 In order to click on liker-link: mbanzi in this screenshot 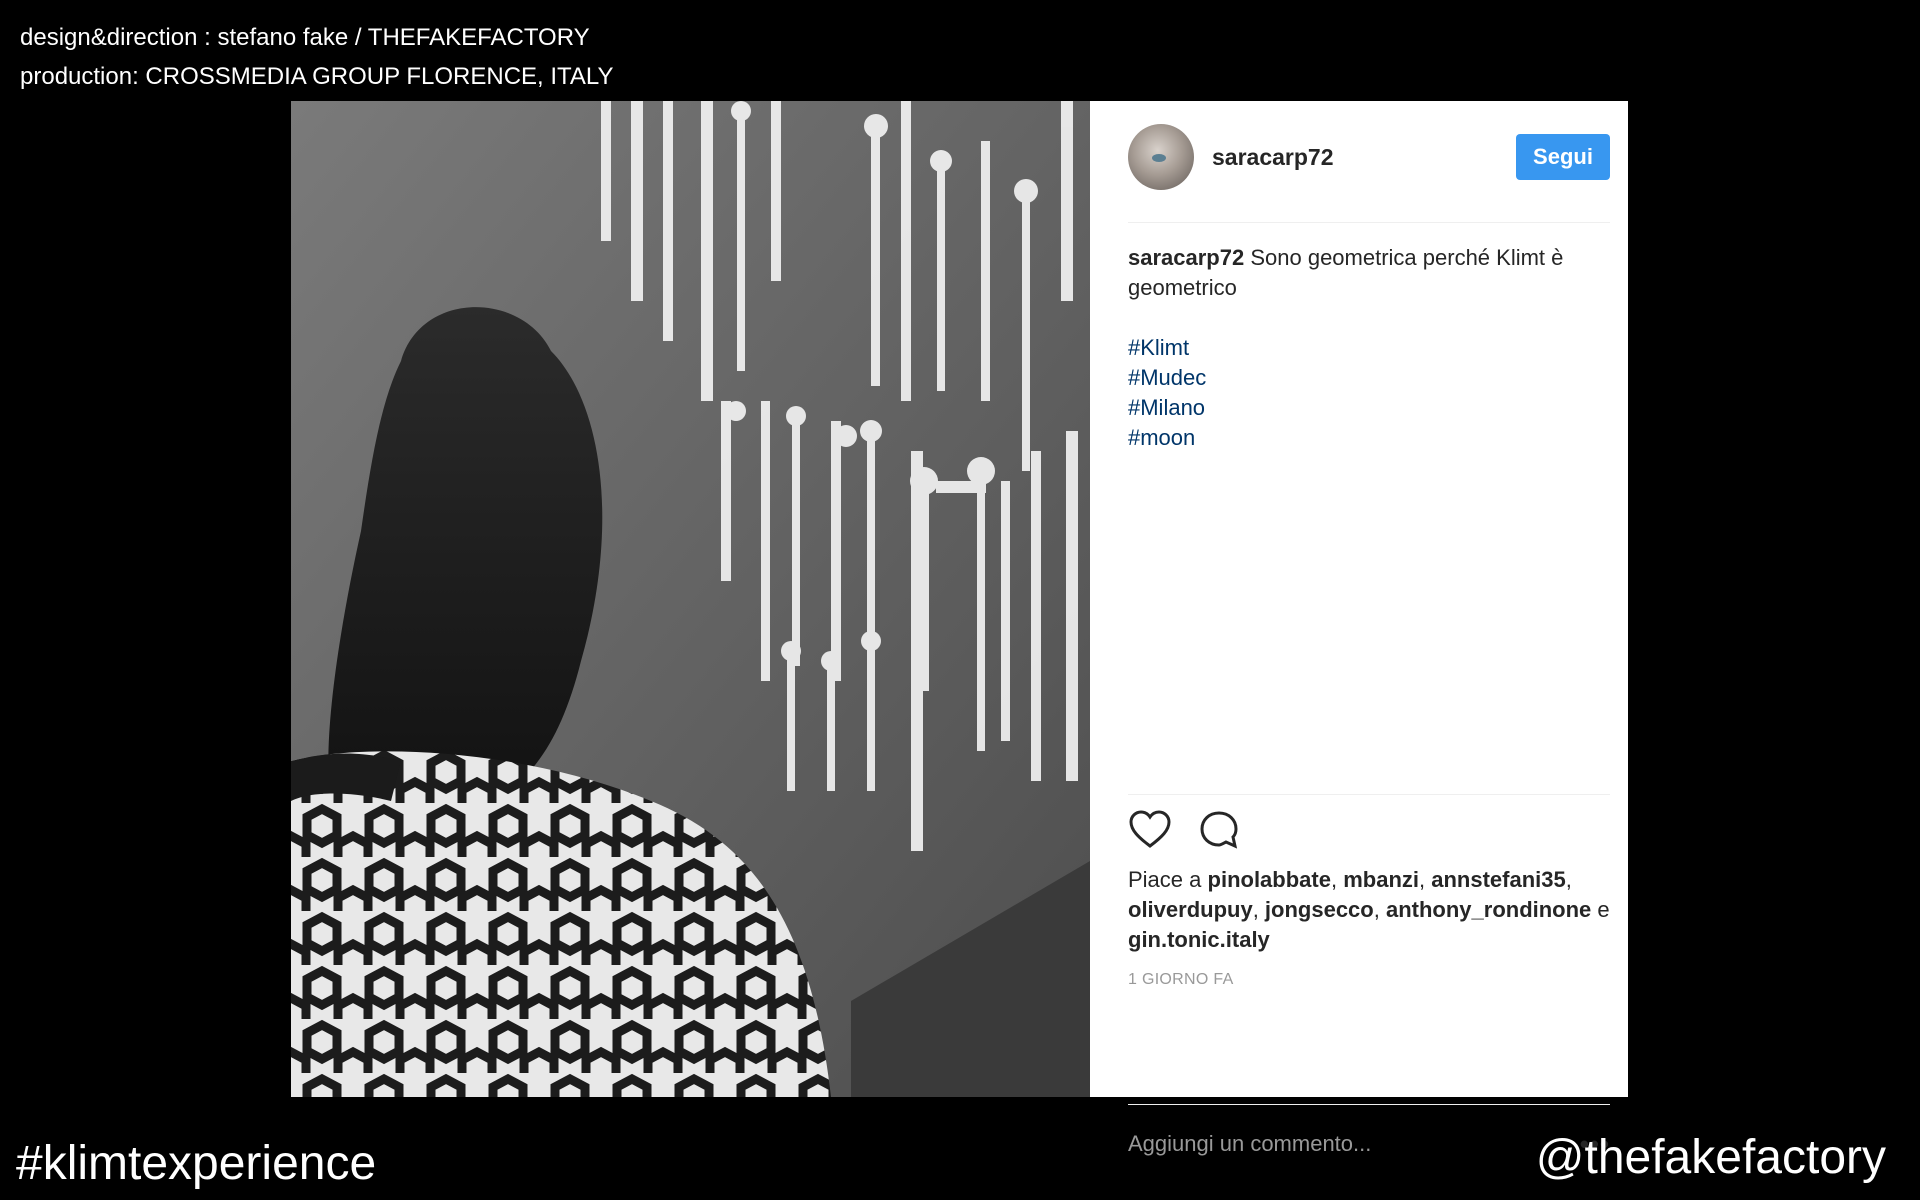, I will do `click(1381, 879)`.